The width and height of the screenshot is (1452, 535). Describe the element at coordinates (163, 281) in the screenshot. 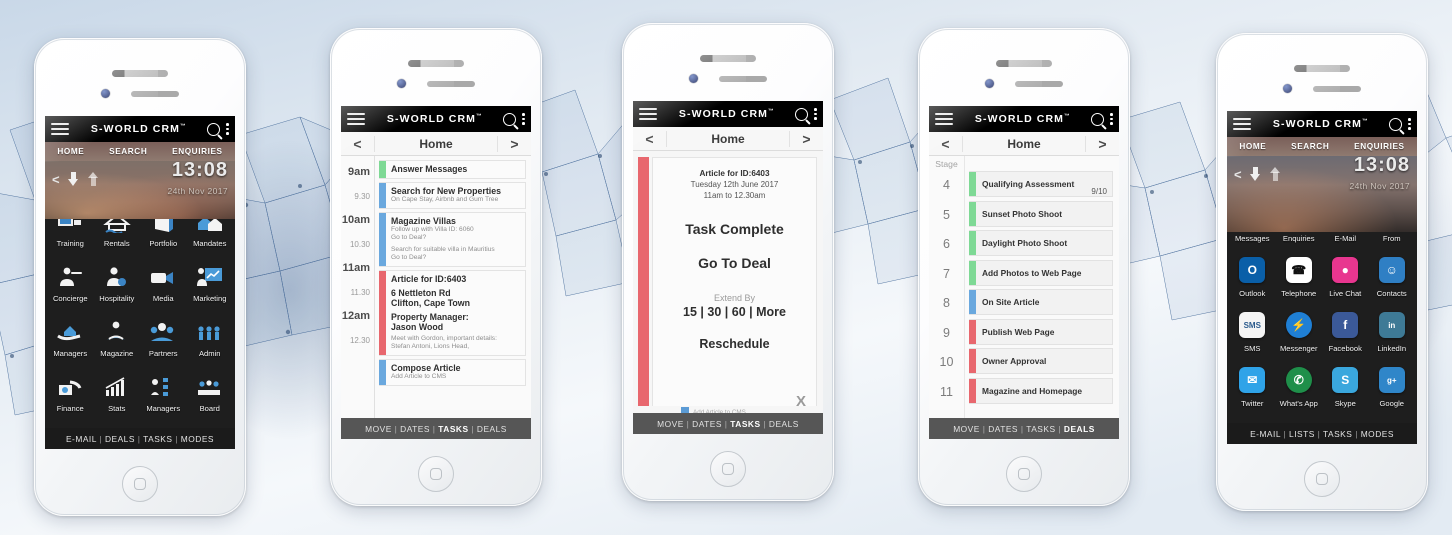

I see `module-tile-media: Media` at that location.